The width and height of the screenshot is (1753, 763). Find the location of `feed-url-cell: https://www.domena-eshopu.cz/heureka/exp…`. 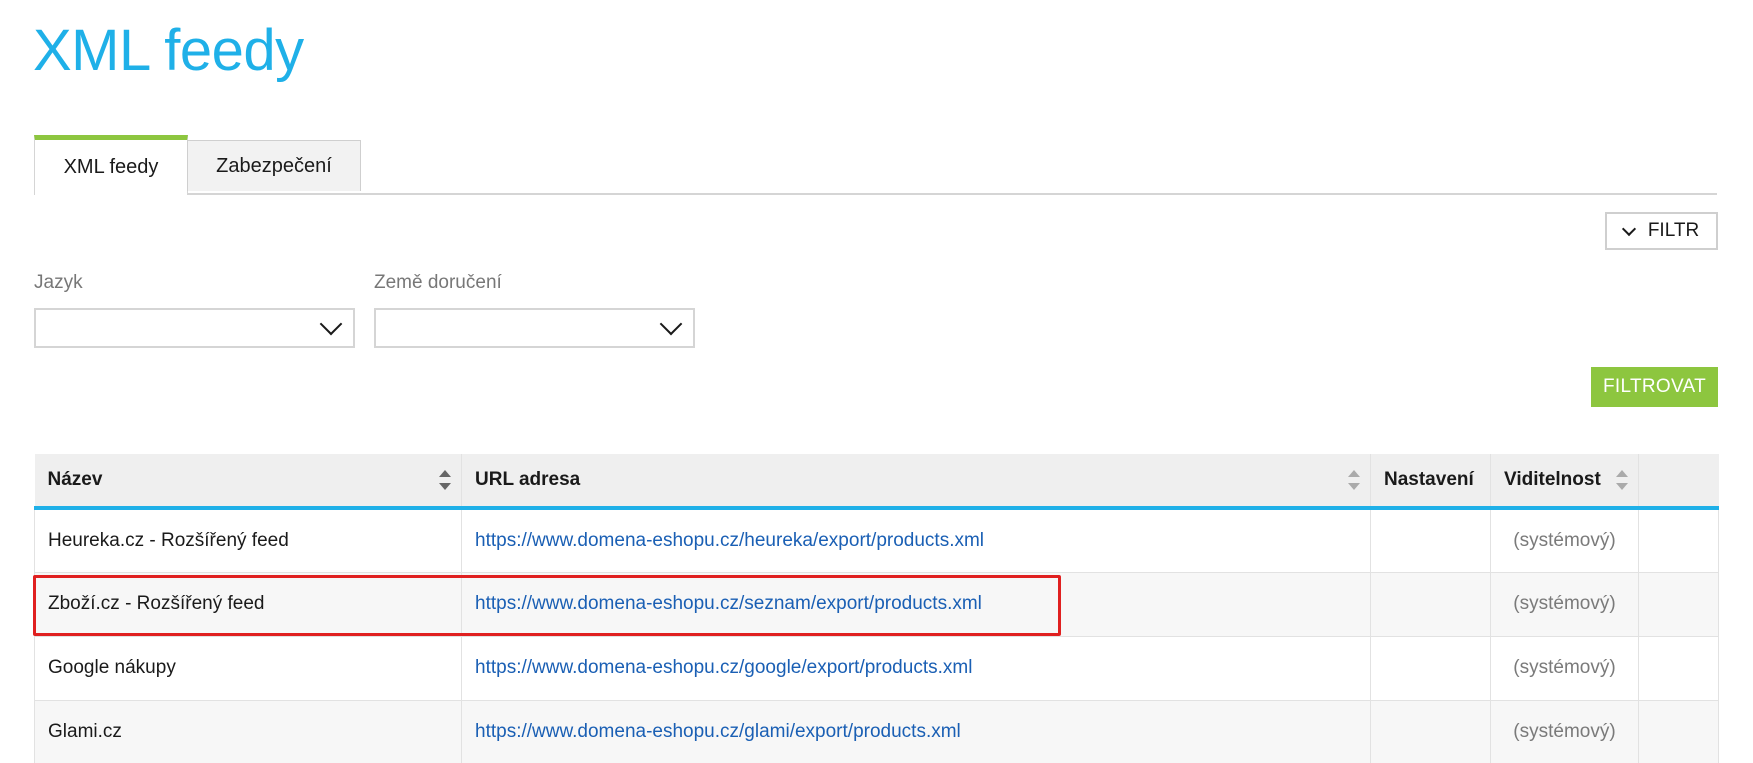

feed-url-cell: https://www.domena-eshopu.cz/heureka/exp… is located at coordinates (916, 540).